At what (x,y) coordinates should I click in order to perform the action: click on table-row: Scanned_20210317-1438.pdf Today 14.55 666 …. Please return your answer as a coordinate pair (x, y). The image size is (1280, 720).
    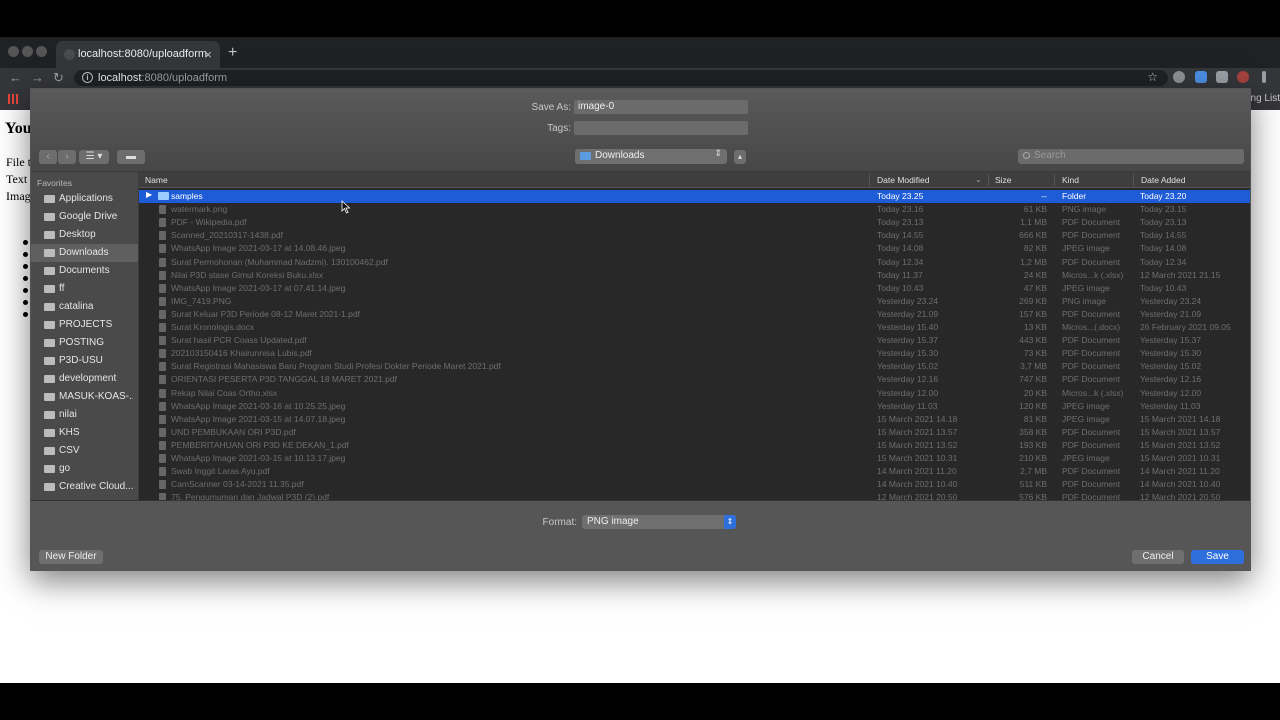
    Looking at the image, I should click on (694, 235).